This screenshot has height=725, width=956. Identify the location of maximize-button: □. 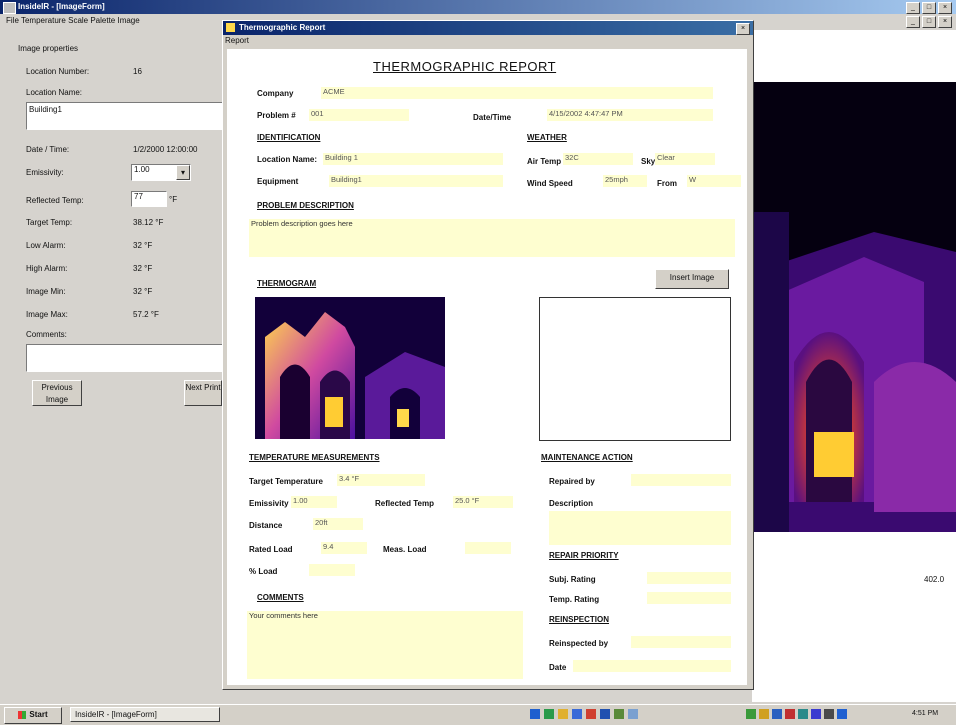
(929, 8).